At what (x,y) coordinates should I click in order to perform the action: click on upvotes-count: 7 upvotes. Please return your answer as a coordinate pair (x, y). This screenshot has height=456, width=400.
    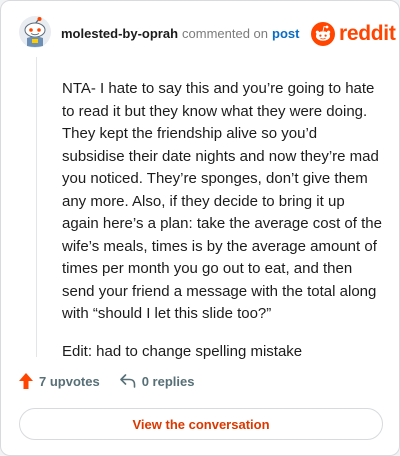
    Looking at the image, I should click on (69, 381).